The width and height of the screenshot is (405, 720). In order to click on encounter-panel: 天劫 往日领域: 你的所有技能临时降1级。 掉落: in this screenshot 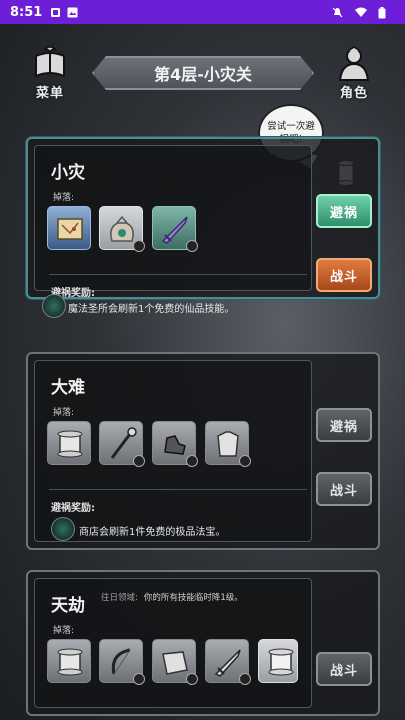, I will do `click(173, 643)`.